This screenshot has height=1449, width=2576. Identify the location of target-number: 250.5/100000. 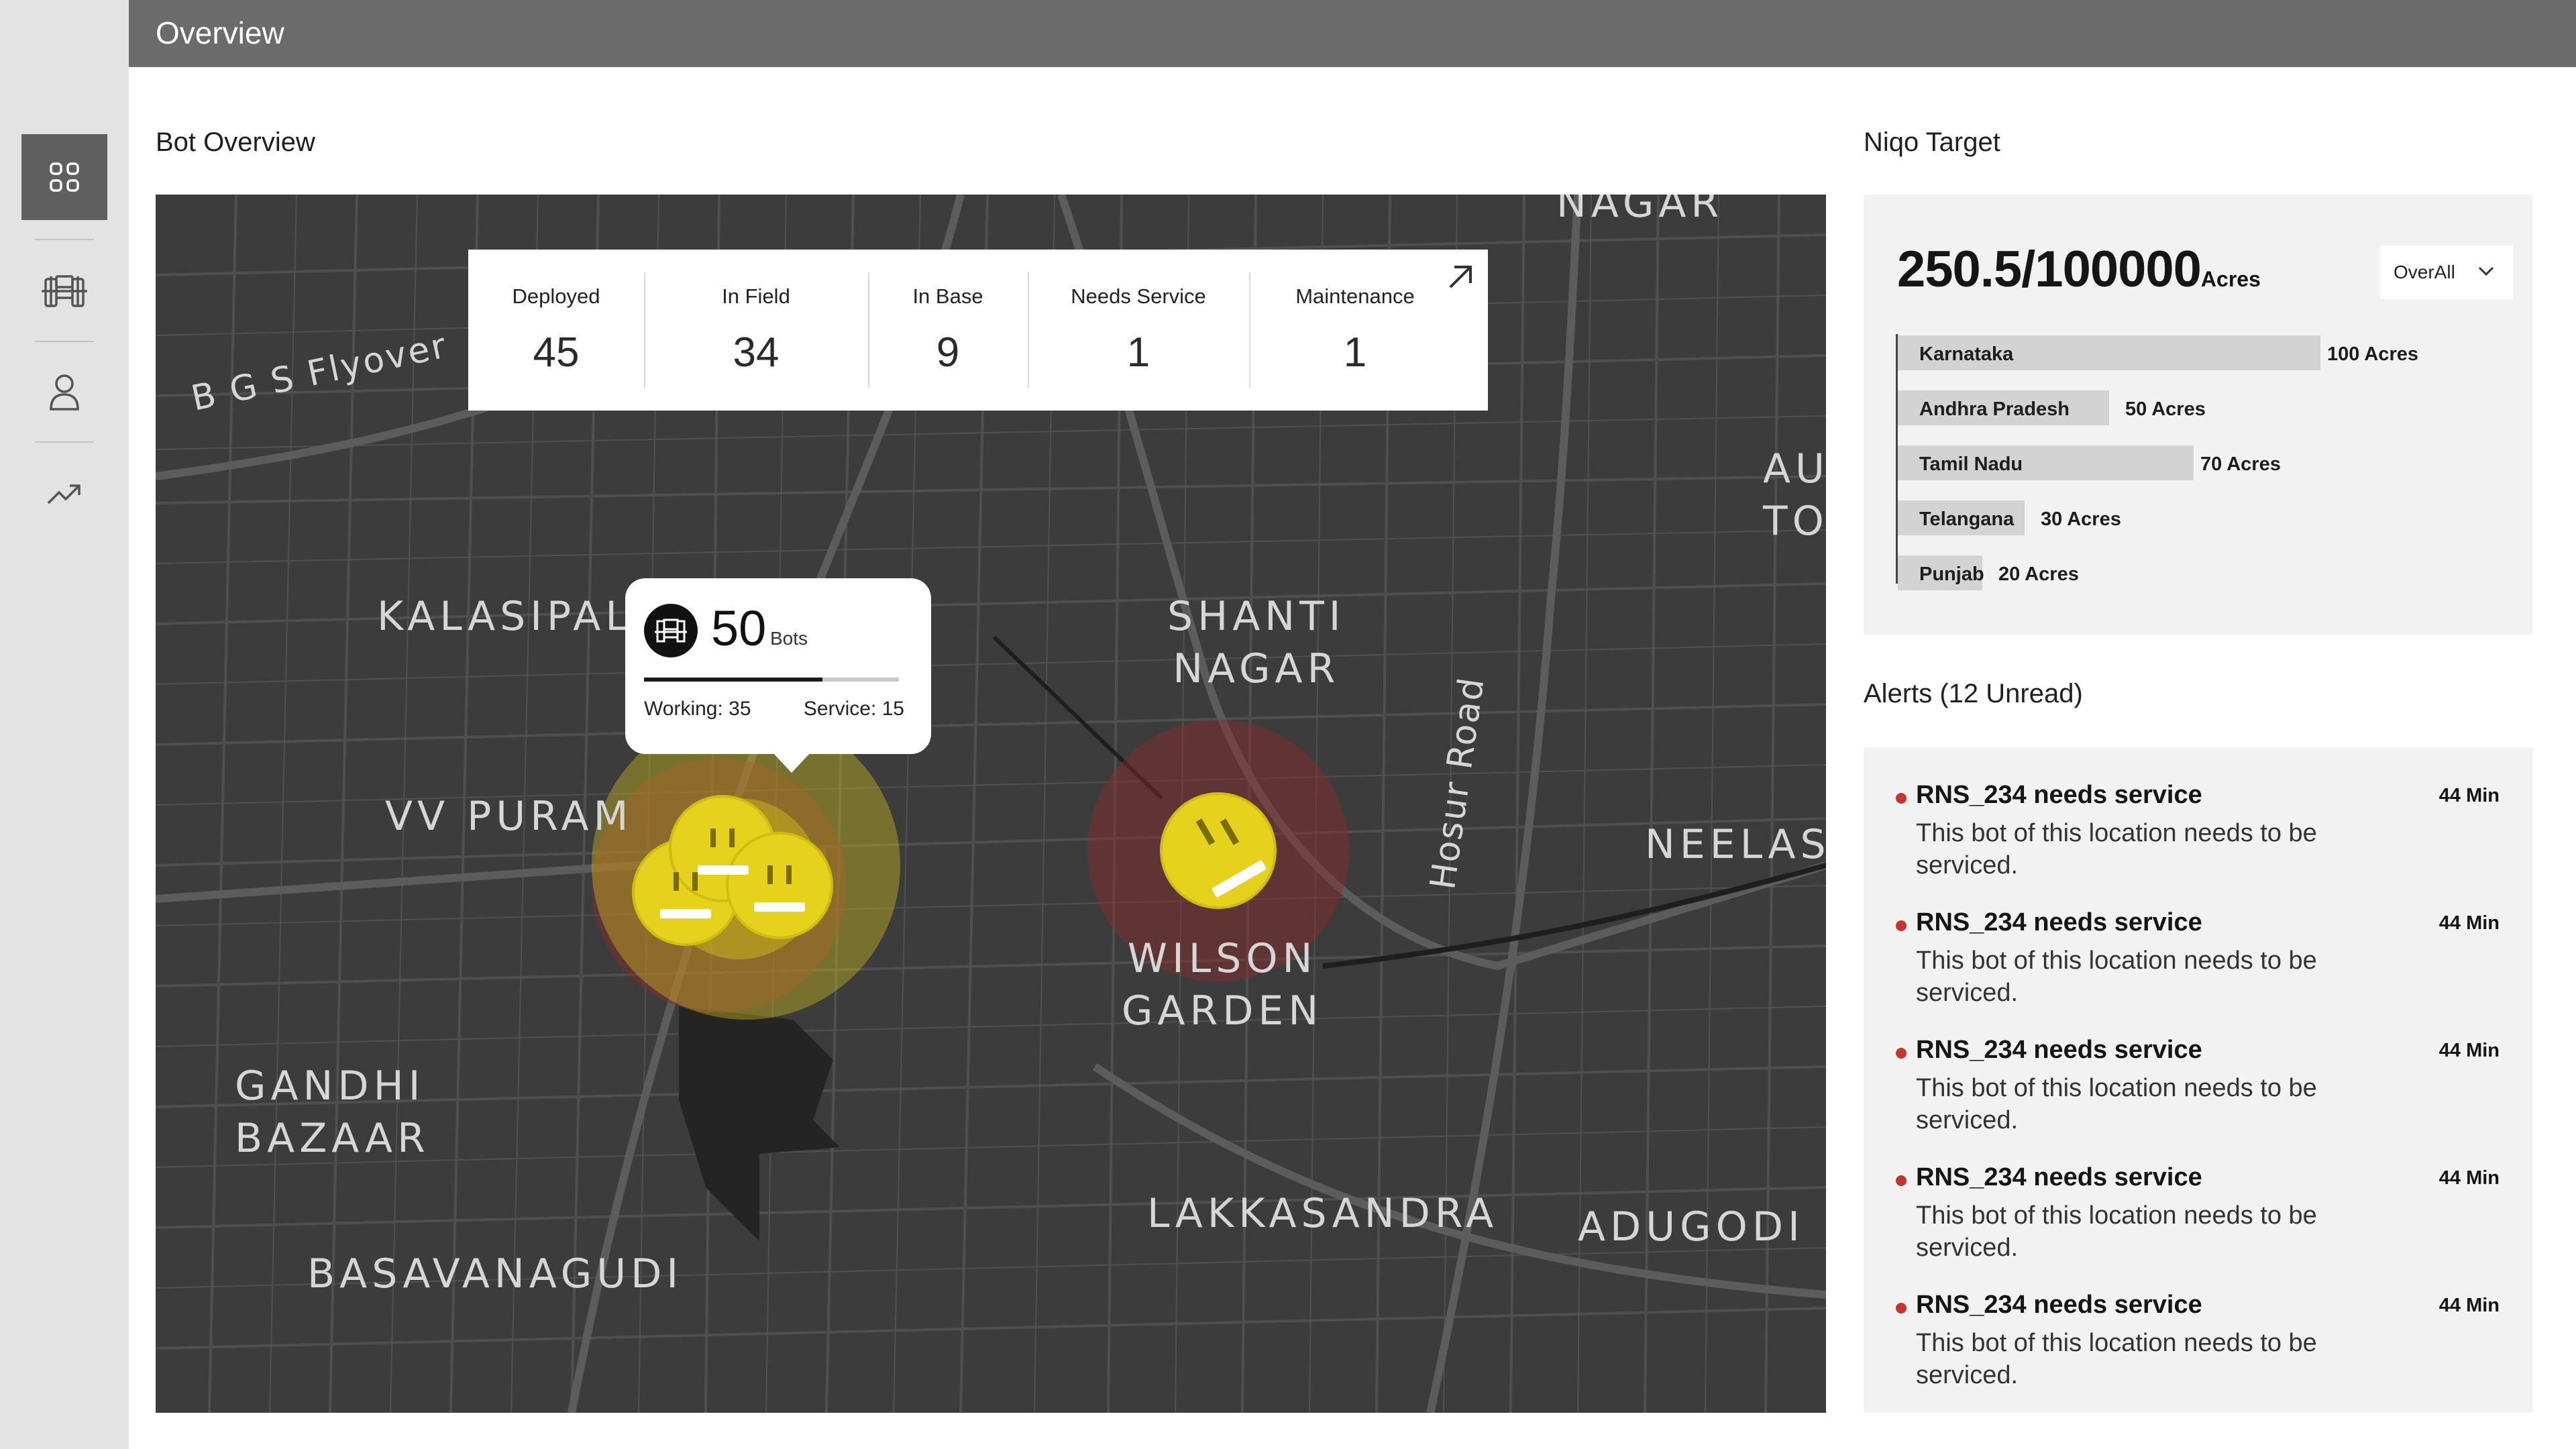
(2049, 269).